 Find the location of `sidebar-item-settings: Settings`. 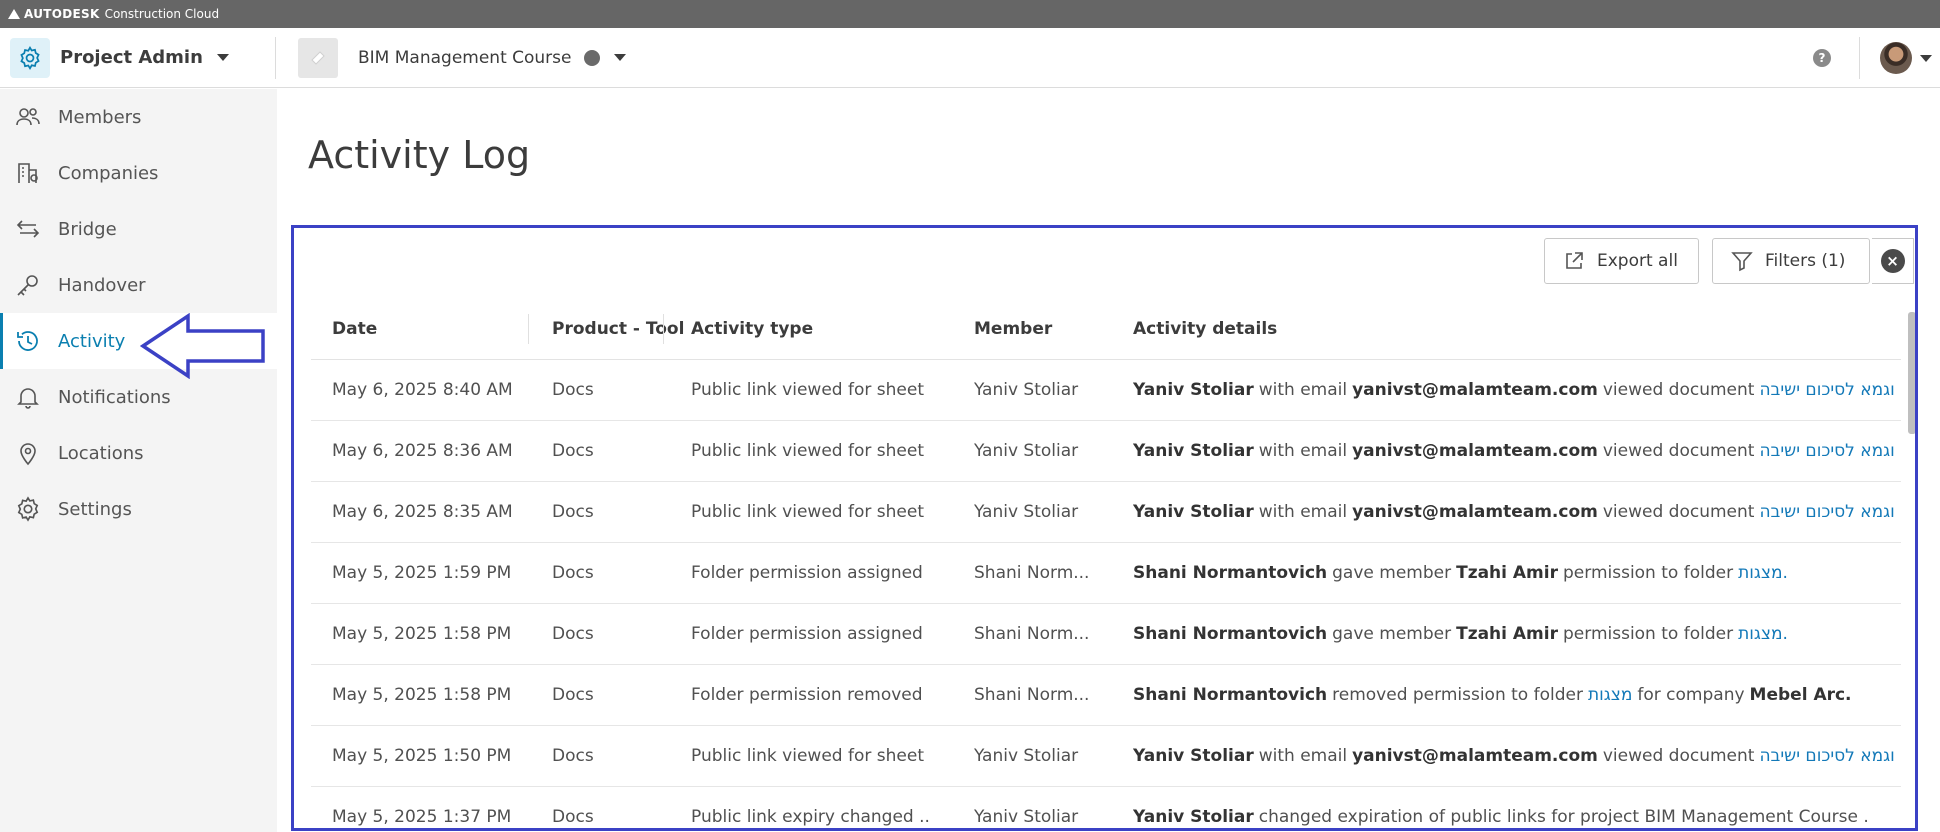

sidebar-item-settings: Settings is located at coordinates (138, 509).